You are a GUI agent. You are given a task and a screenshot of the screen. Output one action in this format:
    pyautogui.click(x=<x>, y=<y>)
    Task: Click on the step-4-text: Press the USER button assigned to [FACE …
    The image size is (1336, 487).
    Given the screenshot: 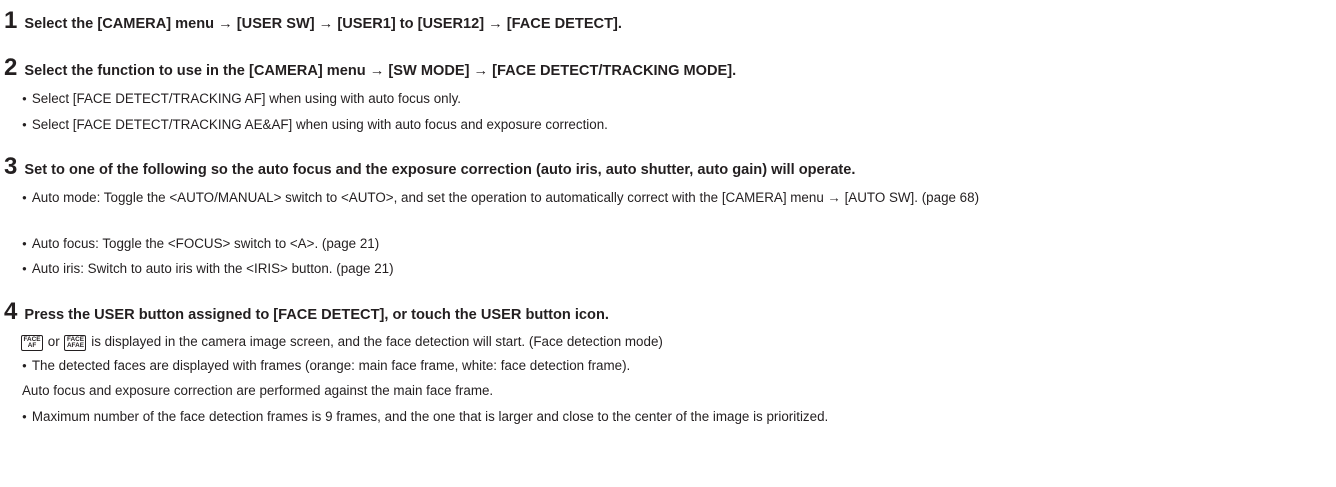 What is the action you would take?
    pyautogui.click(x=316, y=315)
    